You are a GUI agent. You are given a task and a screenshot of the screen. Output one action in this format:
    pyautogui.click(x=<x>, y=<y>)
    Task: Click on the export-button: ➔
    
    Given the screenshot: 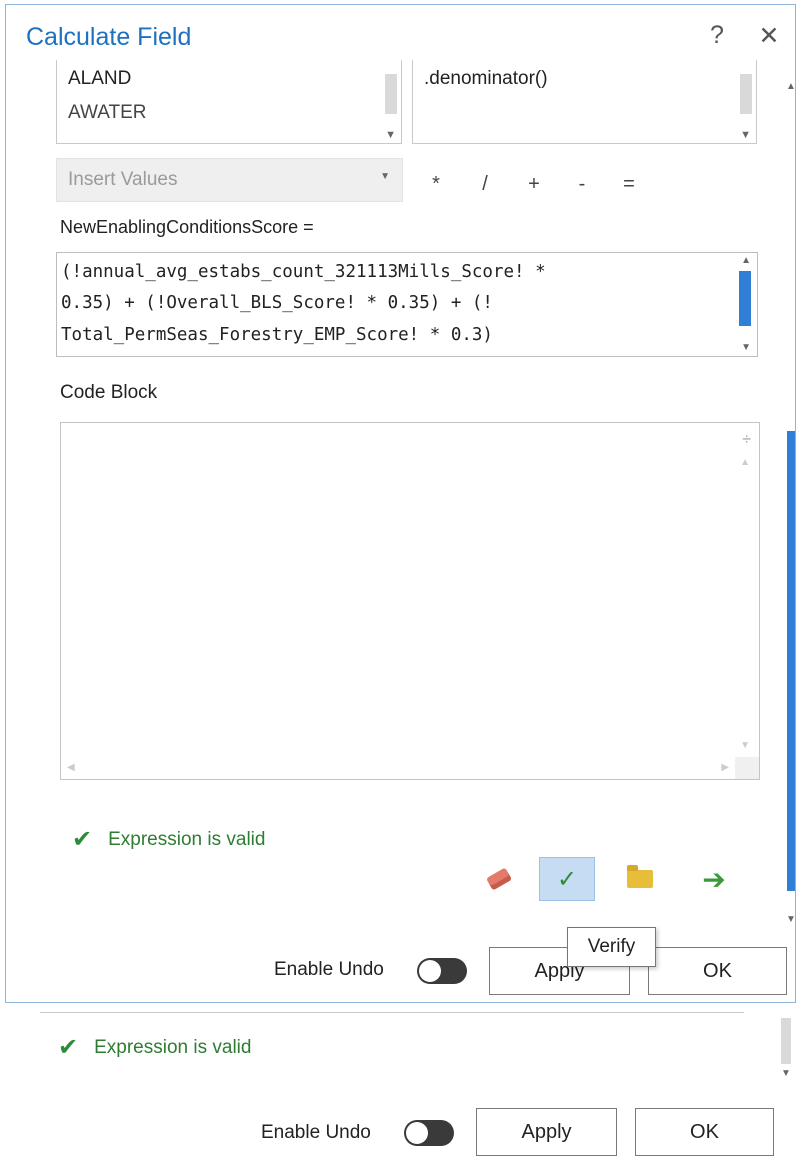 What is the action you would take?
    pyautogui.click(x=714, y=879)
    